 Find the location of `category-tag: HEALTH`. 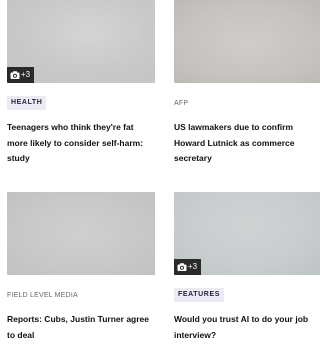

category-tag: HEALTH is located at coordinates (27, 103).